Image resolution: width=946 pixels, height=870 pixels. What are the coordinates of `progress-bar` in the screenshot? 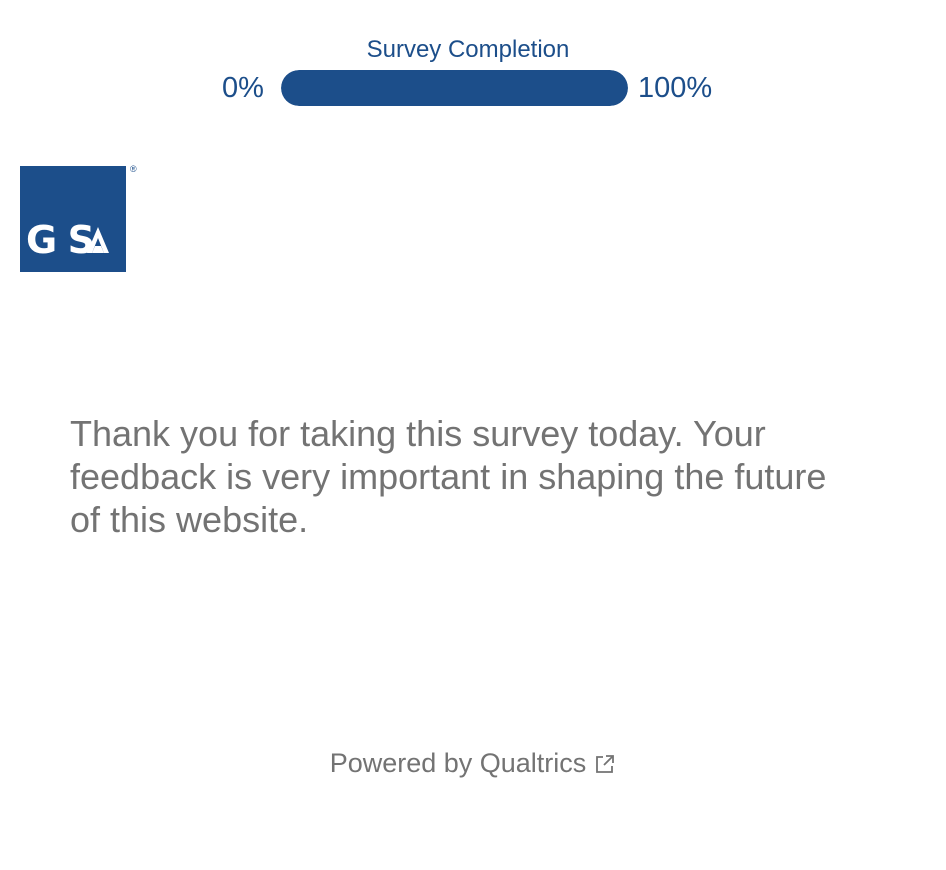 It's located at (454, 88).